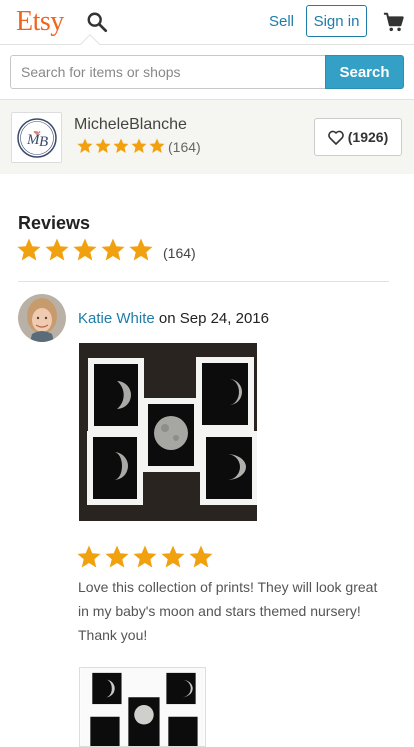 The width and height of the screenshot is (414, 747). I want to click on avatar-image, so click(42, 318).